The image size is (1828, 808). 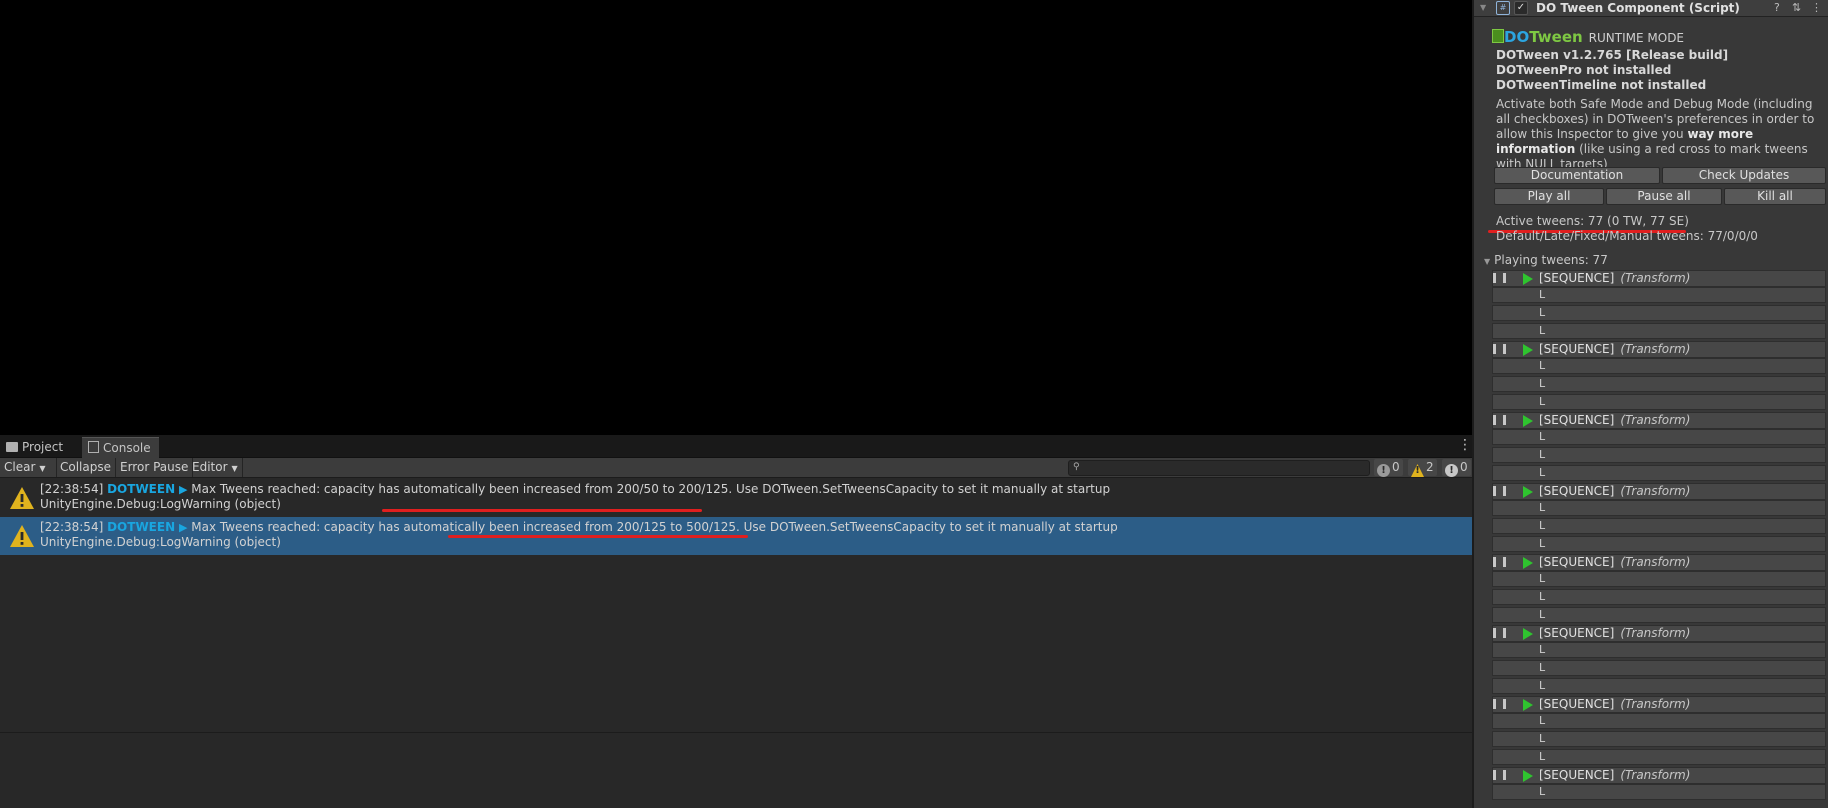 I want to click on clear-button: Clear ▼, so click(x=28, y=467).